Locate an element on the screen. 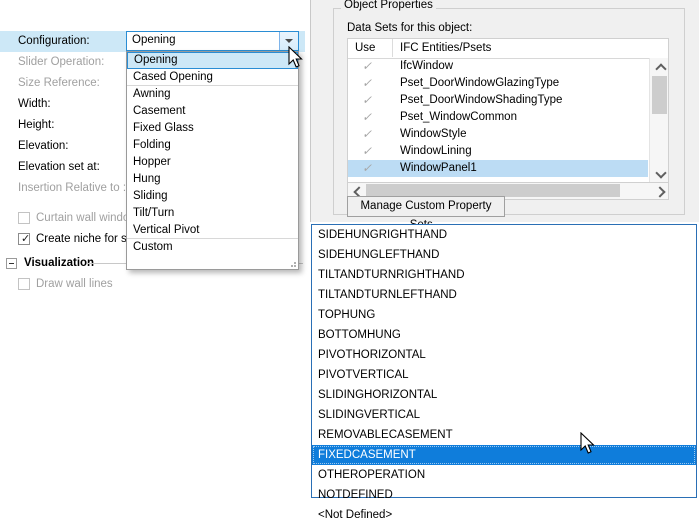  dropdown-item: Hung is located at coordinates (212, 179).